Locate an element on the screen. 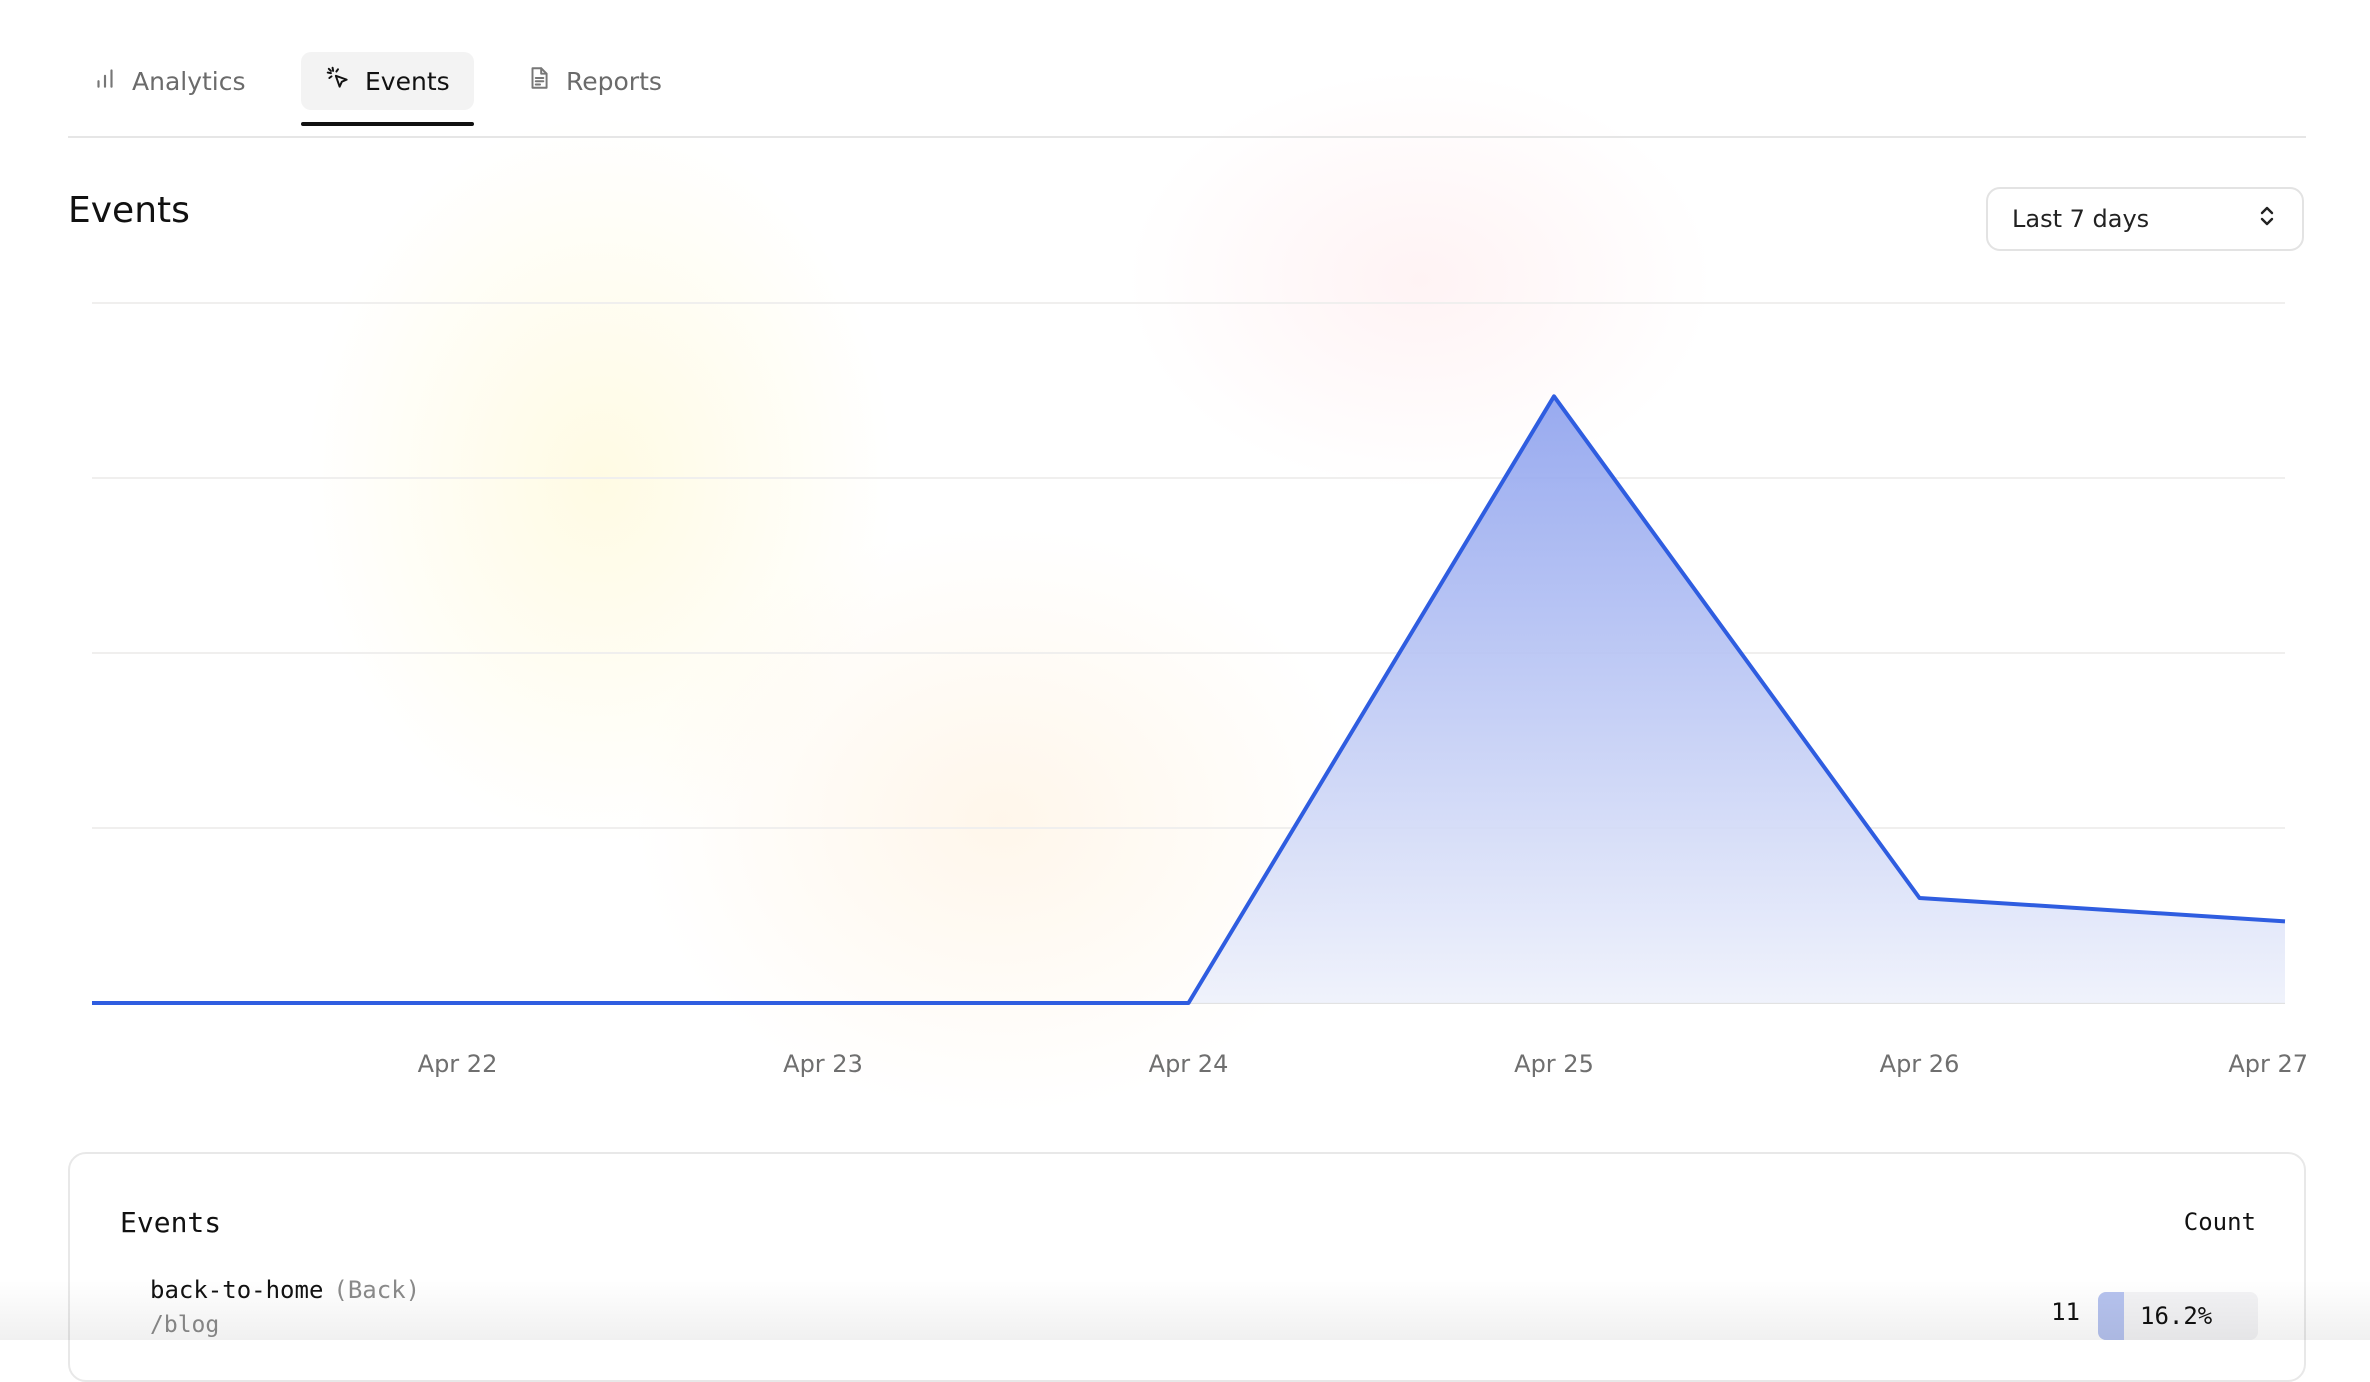  x-tick-label: Apr 26 is located at coordinates (1920, 1064).